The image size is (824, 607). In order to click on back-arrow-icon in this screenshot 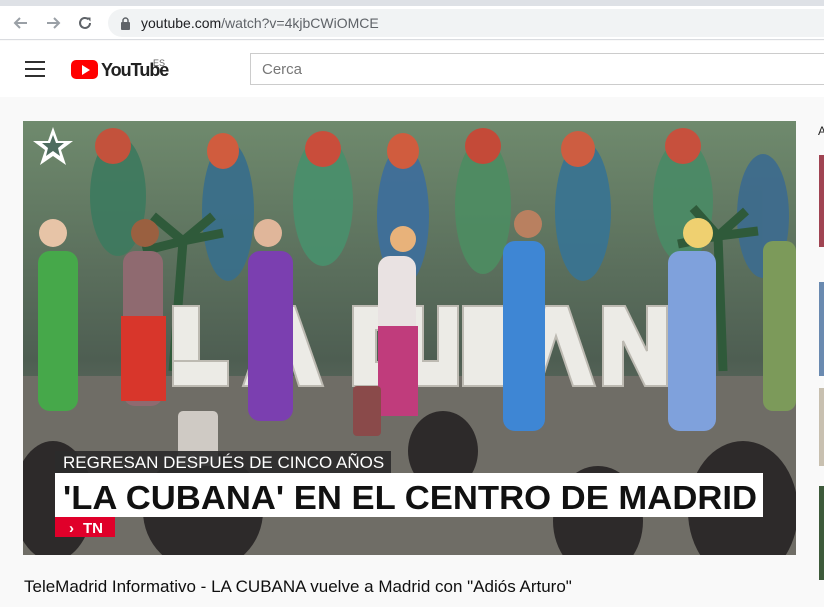, I will do `click(21, 23)`.